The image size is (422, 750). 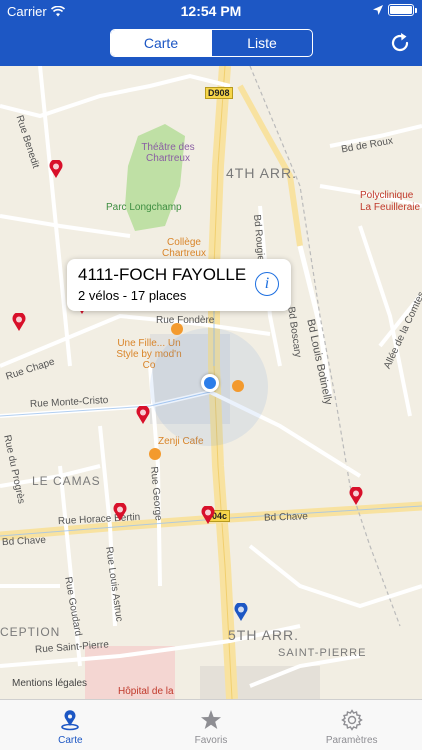 I want to click on legal-link: Mentions légales, so click(x=49, y=683).